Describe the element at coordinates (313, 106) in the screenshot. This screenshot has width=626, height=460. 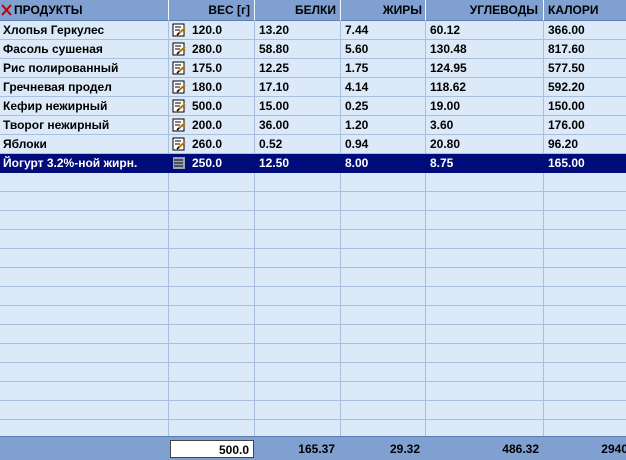
I see `table-row: Кефир нежирный 500.0 15.00 0.25 19.00 150.00` at that location.